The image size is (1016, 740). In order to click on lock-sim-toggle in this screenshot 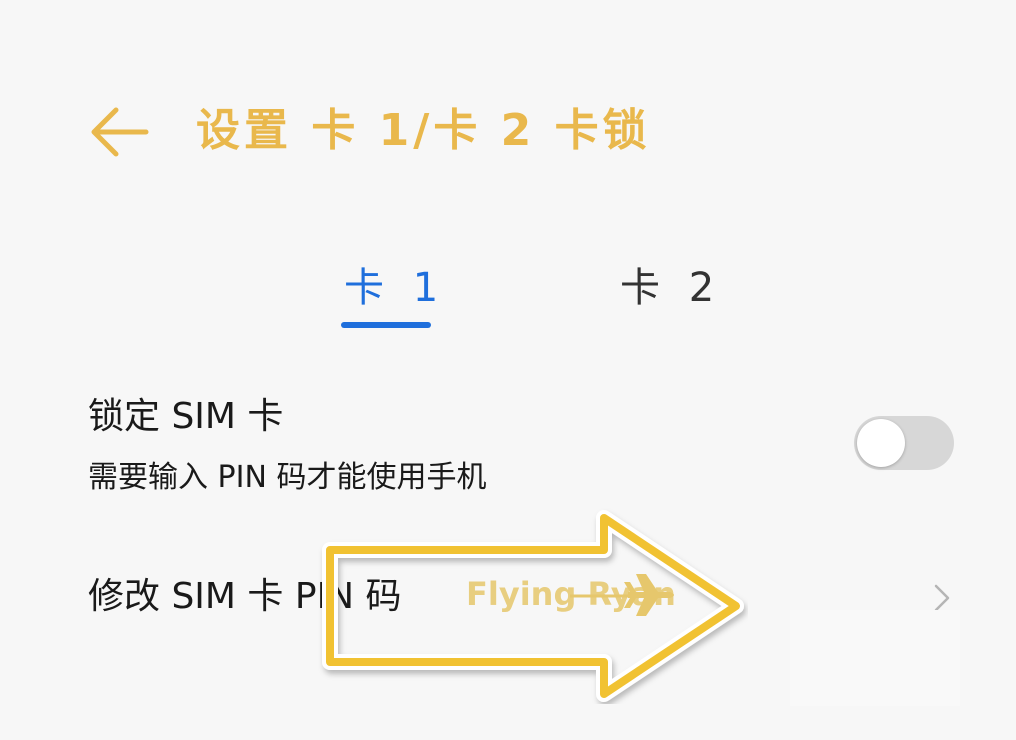, I will do `click(904, 443)`.